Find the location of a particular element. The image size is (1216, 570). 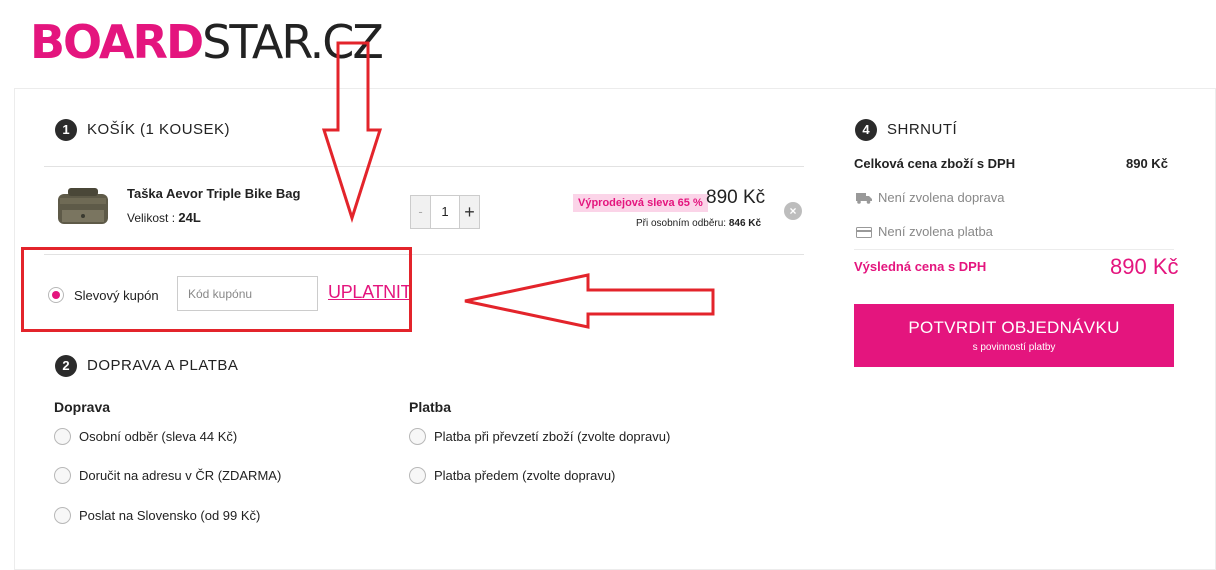

logo: BOARDSTAR.CZ is located at coordinates (207, 42).